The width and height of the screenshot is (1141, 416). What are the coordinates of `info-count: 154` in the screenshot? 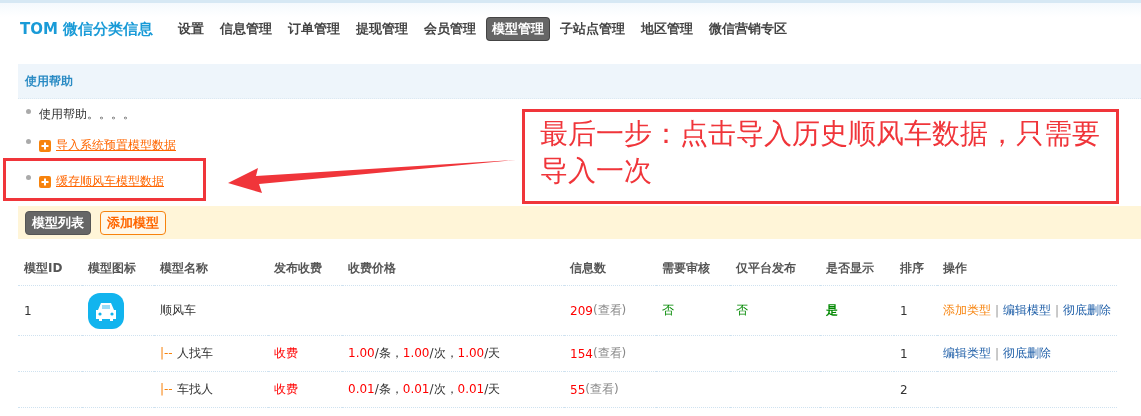 It's located at (581, 353).